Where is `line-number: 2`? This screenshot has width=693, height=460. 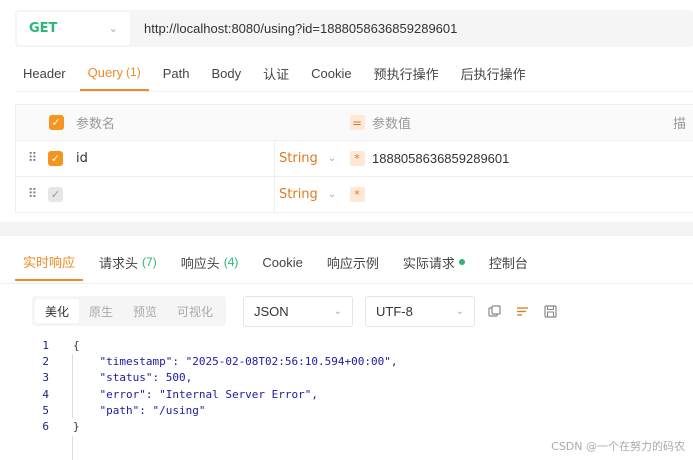 line-number: 2 is located at coordinates (45, 362).